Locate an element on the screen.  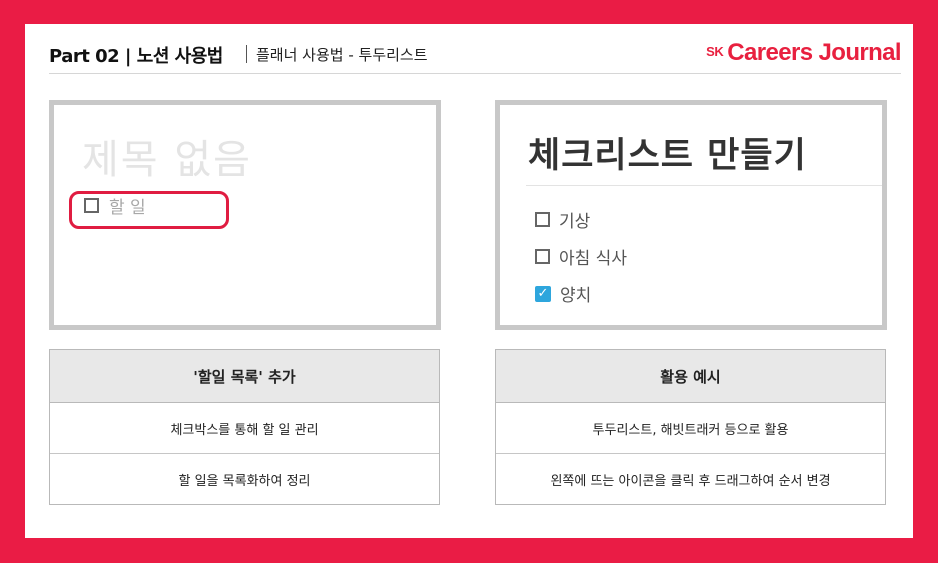
table-row: 투두리스트, 해빗트래커 등으로 활용 is located at coordinates (690, 428).